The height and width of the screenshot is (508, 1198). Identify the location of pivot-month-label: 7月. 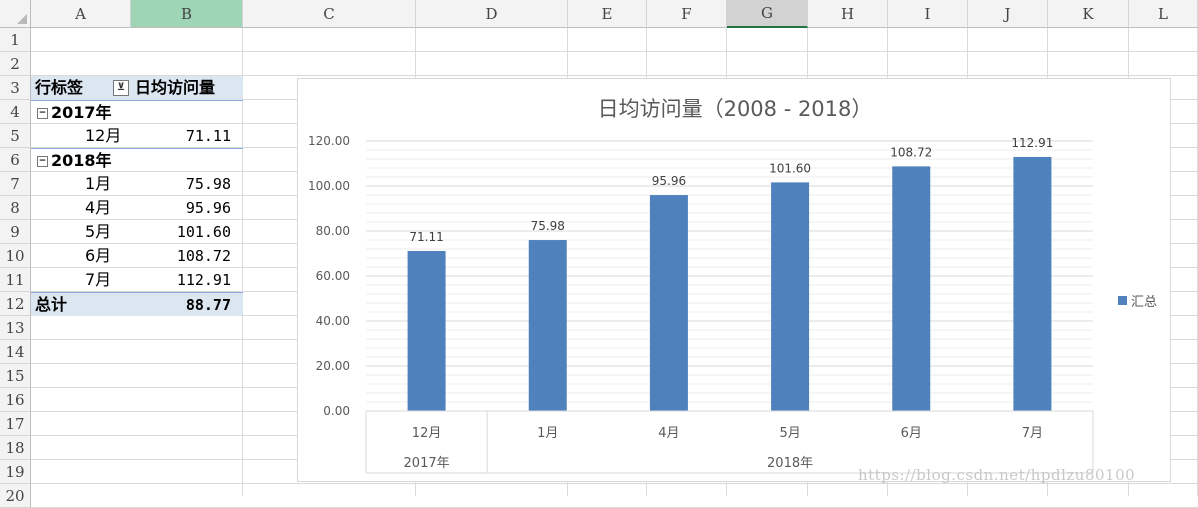
(98, 279).